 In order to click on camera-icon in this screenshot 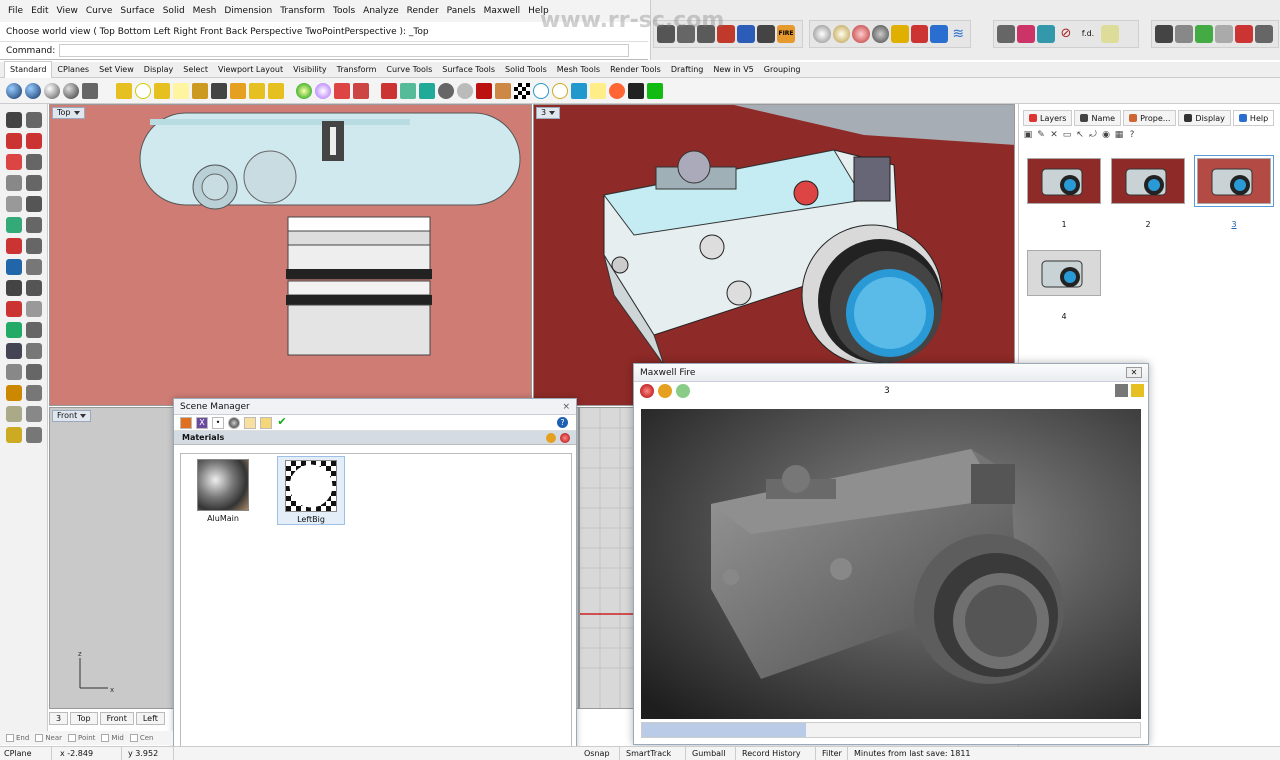, I will do `click(1121, 390)`.